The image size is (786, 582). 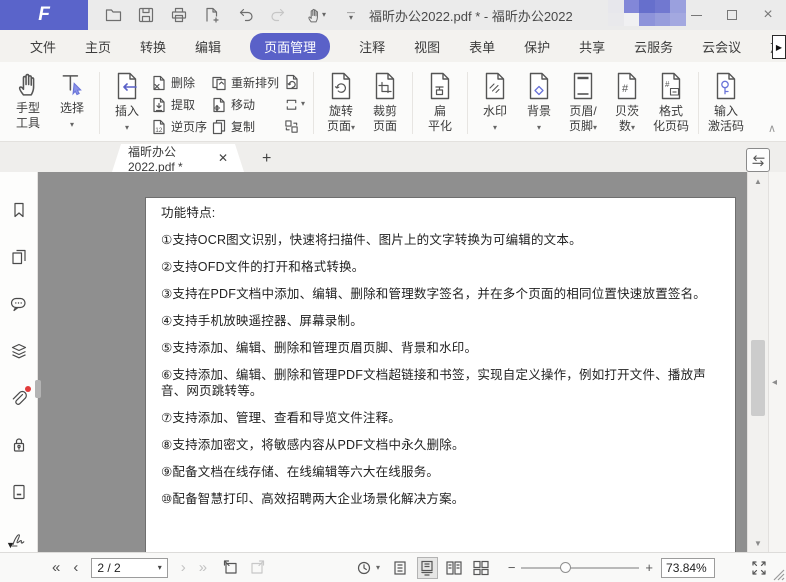 What do you see at coordinates (537, 46) in the screenshot?
I see `tab-protect: 保护` at bounding box center [537, 46].